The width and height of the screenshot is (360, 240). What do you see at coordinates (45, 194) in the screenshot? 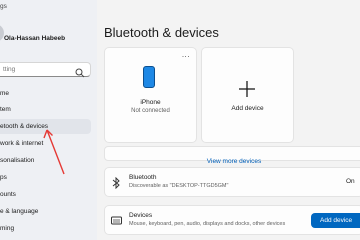
I see `sidebar-item-accounts: ounts` at bounding box center [45, 194].